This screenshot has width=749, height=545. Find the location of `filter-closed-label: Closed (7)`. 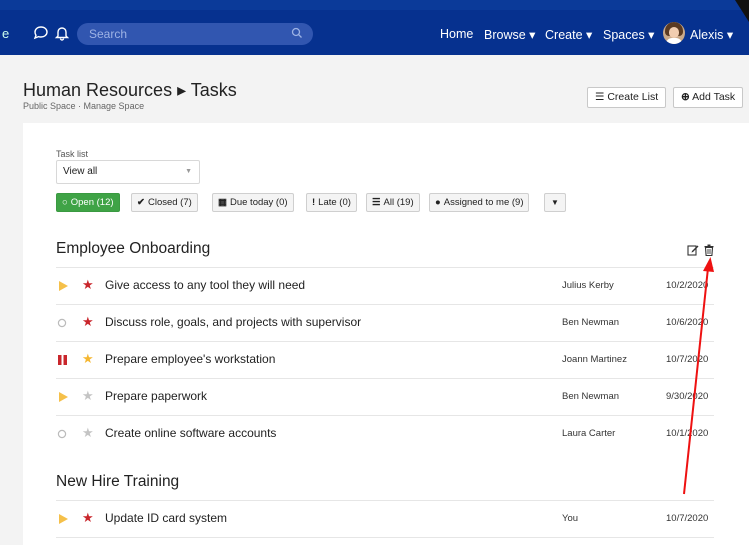

filter-closed-label: Closed (7) is located at coordinates (169, 202).